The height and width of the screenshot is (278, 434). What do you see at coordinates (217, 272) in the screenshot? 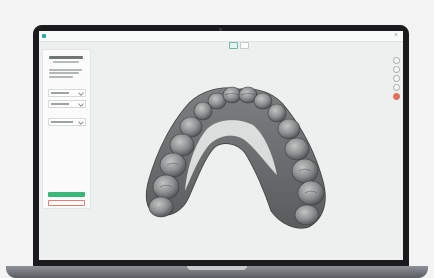
I see `laptop-base` at bounding box center [217, 272].